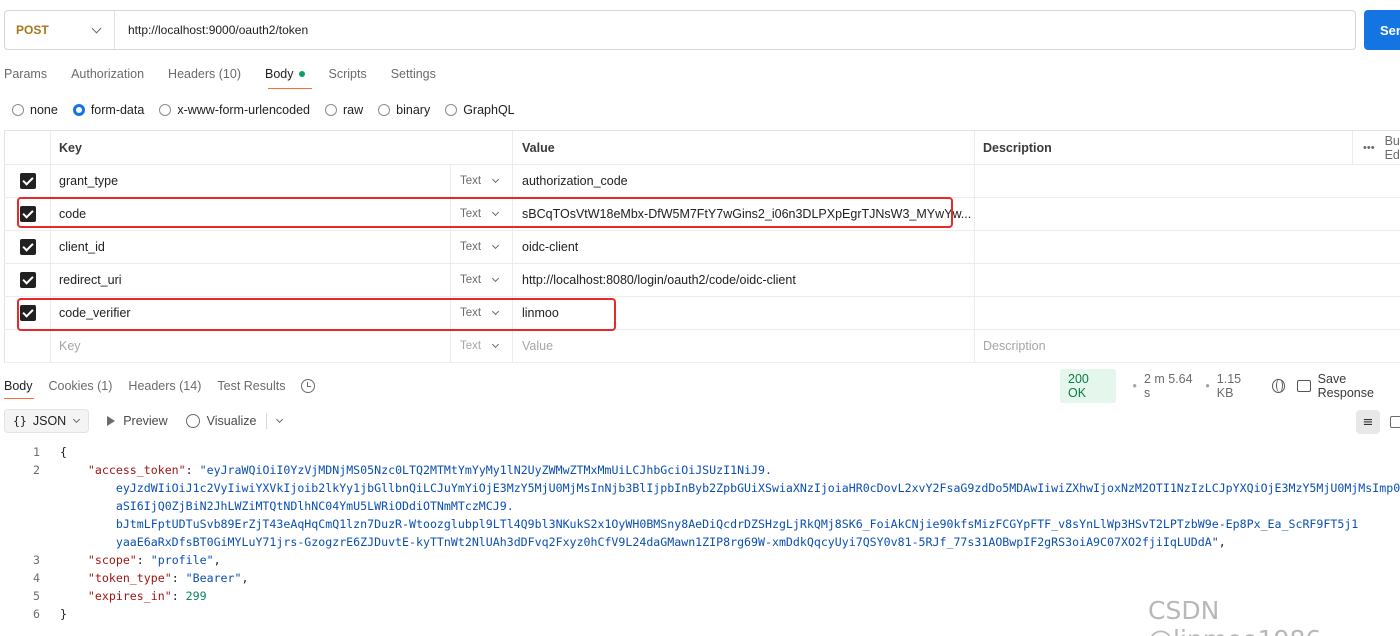 Image resolution: width=1400 pixels, height=636 pixels. I want to click on new-type-select: Text, so click(481, 346).